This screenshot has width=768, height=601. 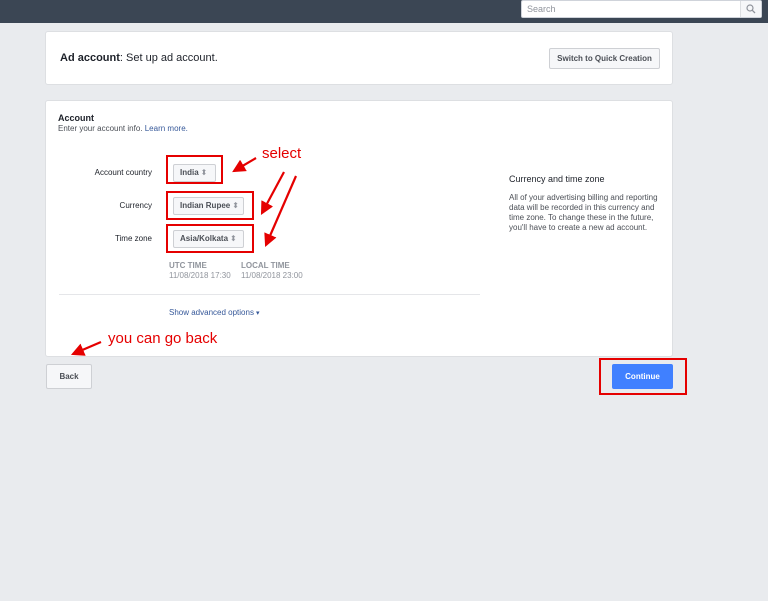 What do you see at coordinates (86, 348) in the screenshot?
I see `arrow-to-back` at bounding box center [86, 348].